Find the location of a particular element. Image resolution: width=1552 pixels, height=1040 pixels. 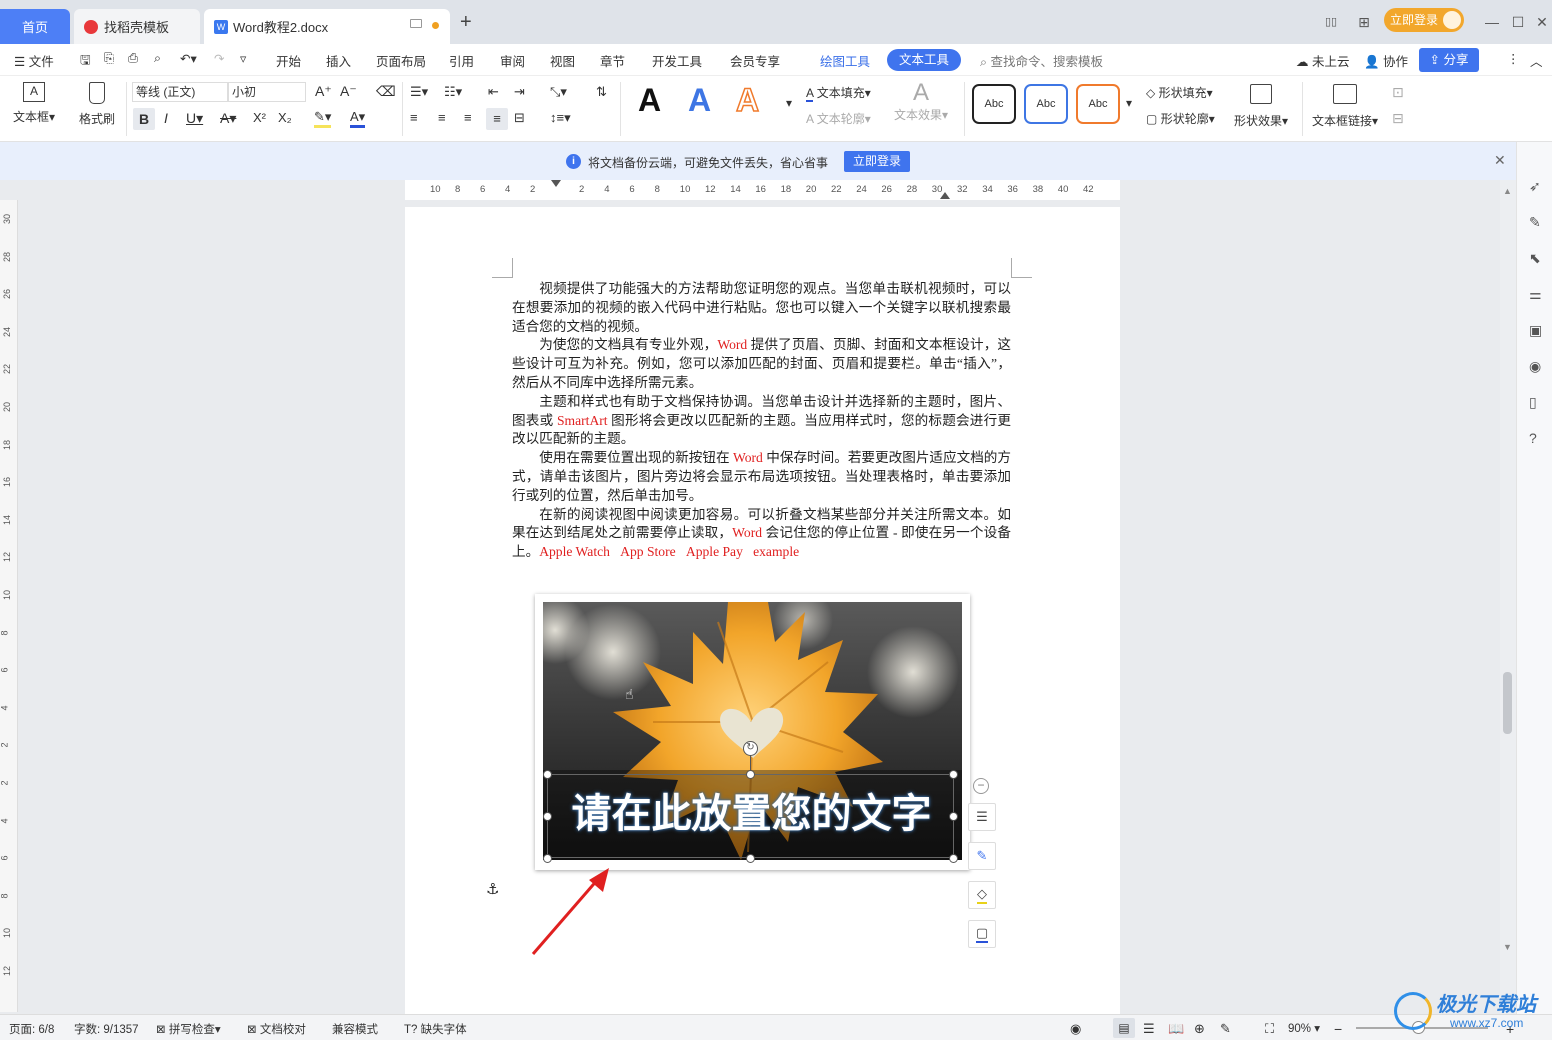

cursor-icon: ⬉ is located at coordinates (1535, 258).